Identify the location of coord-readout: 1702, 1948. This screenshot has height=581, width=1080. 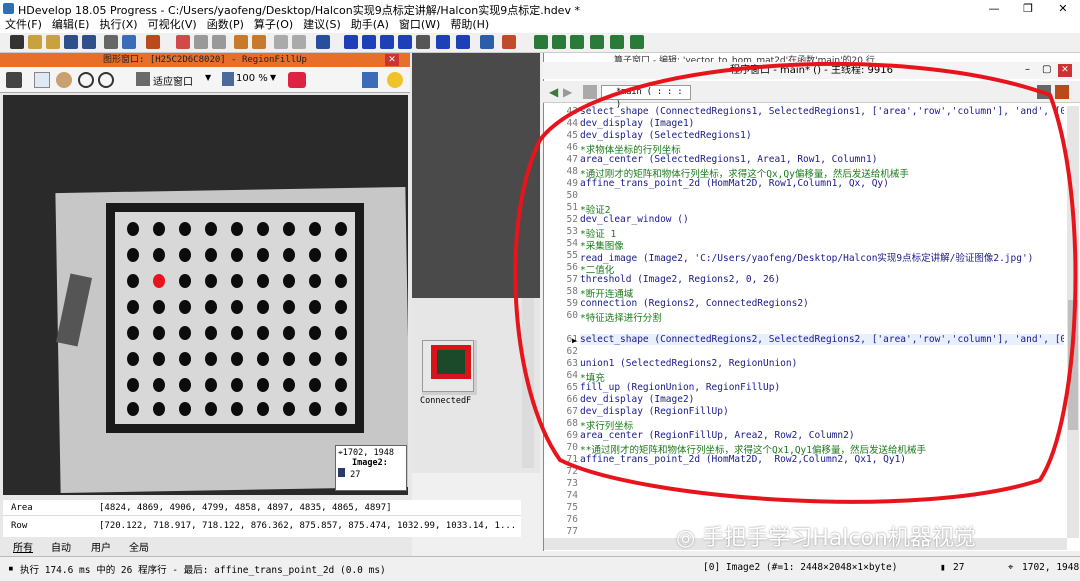
(1051, 567).